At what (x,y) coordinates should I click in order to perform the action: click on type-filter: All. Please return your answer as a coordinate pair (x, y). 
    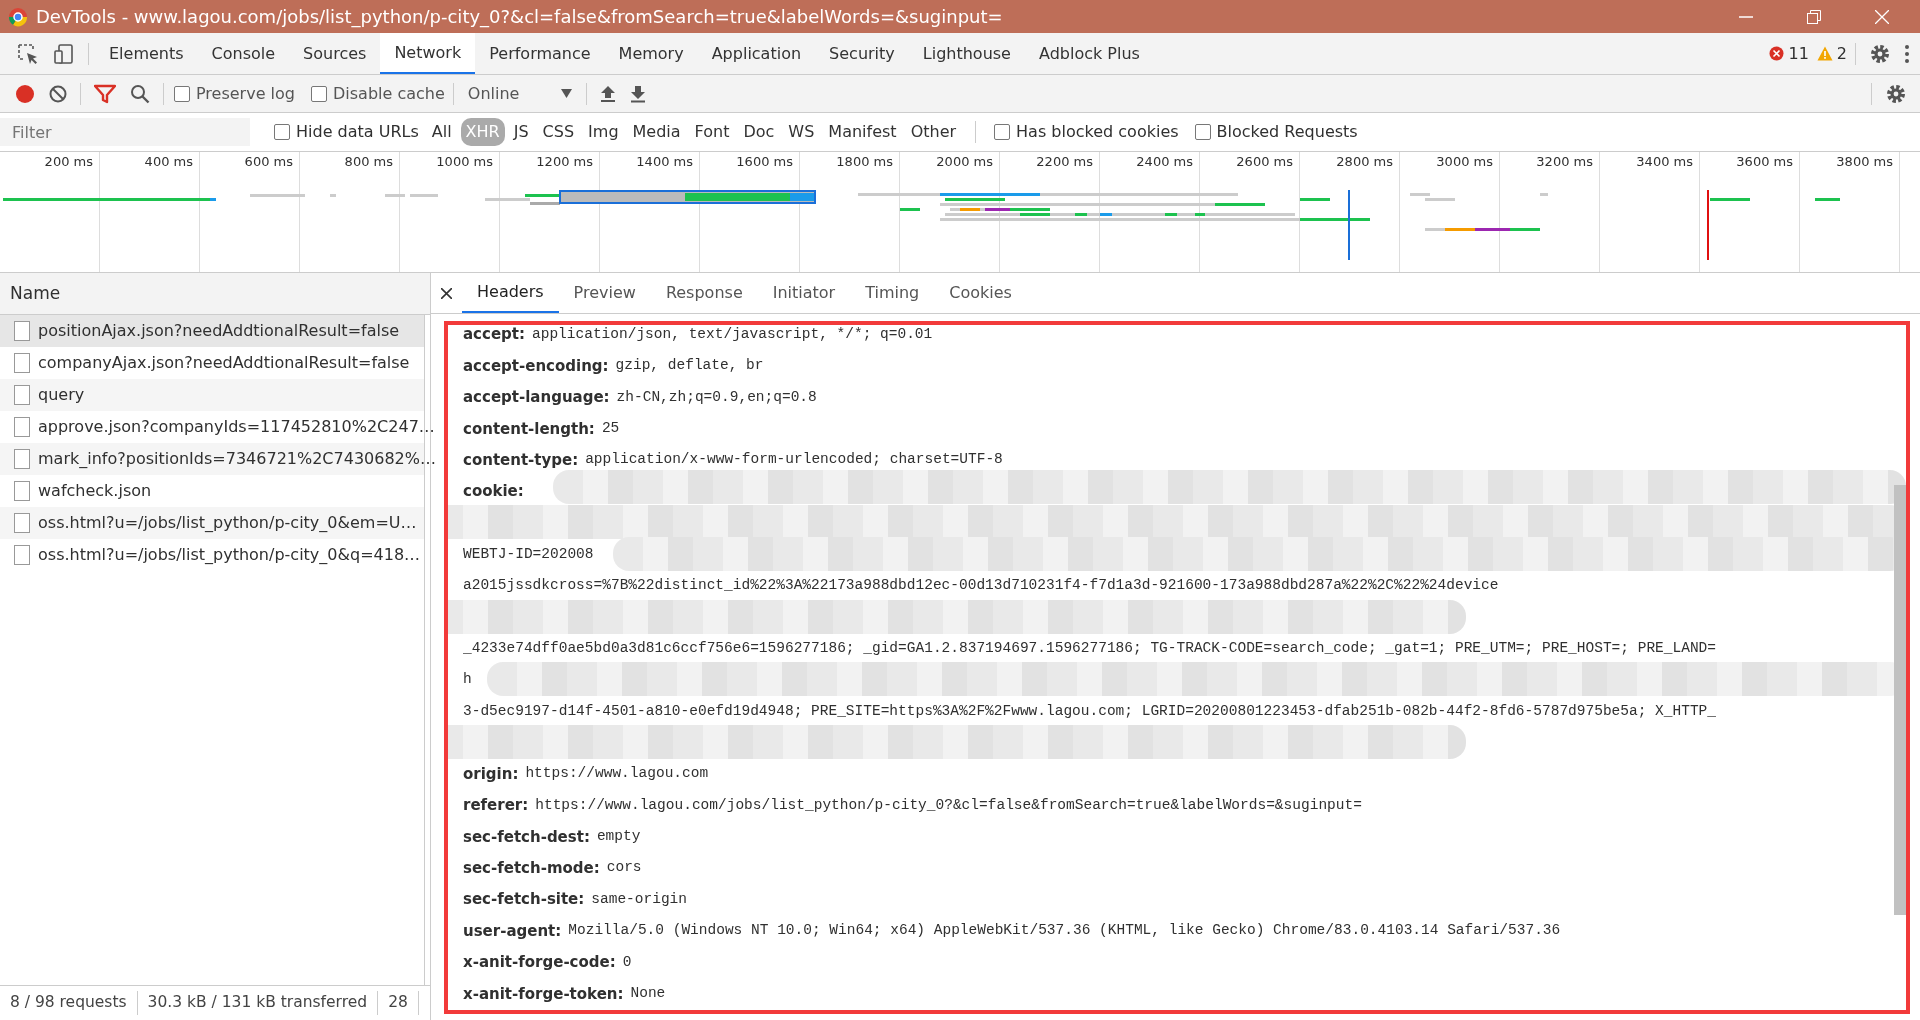
    Looking at the image, I should click on (441, 132).